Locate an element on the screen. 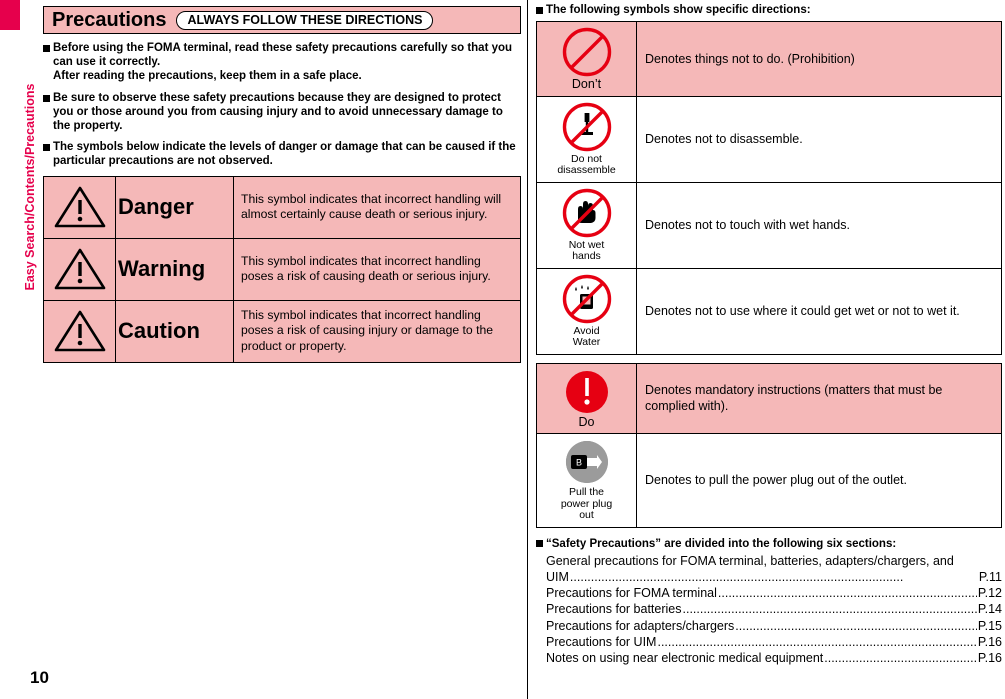  toc-entry-name: Precautions for adapters/chargers is located at coordinates (640, 625).